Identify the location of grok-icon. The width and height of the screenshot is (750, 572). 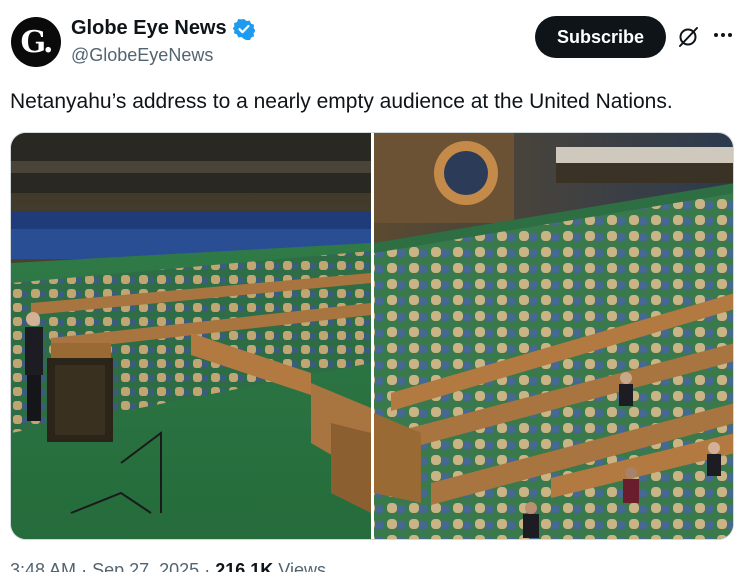
(688, 37).